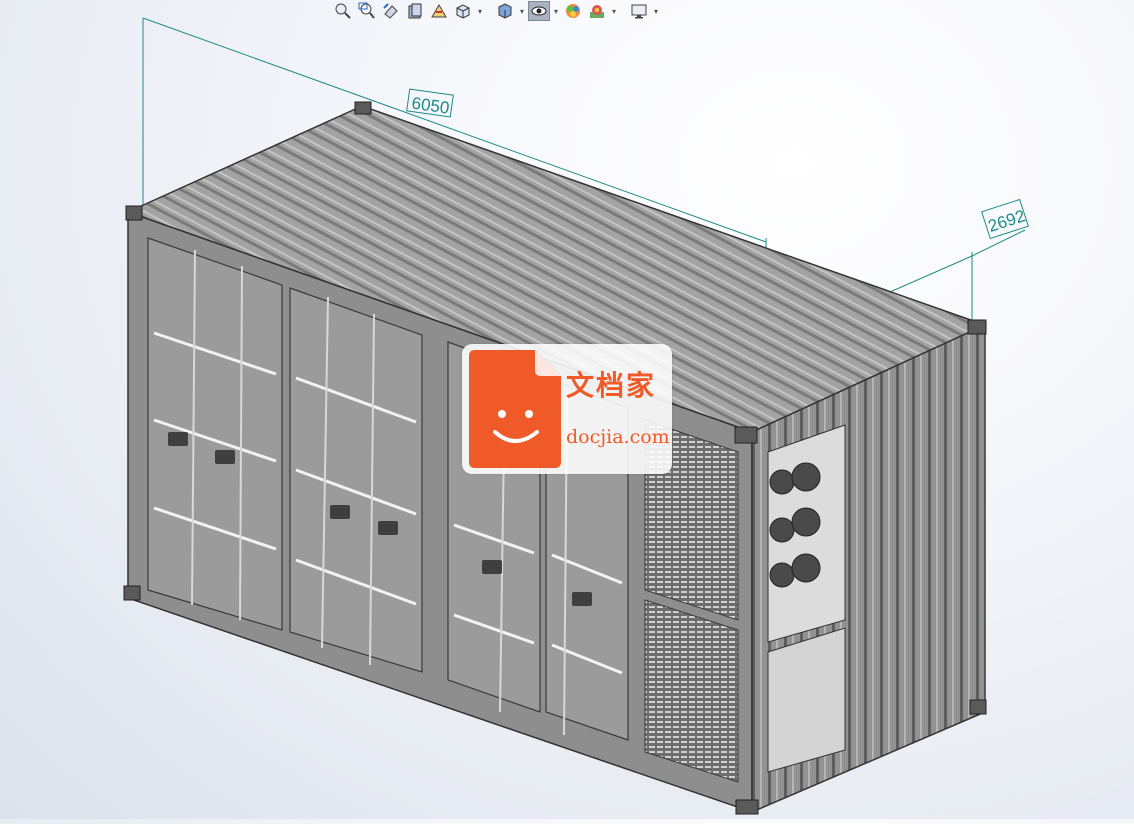  I want to click on watermark: 文档家 docjia.com, so click(567, 409).